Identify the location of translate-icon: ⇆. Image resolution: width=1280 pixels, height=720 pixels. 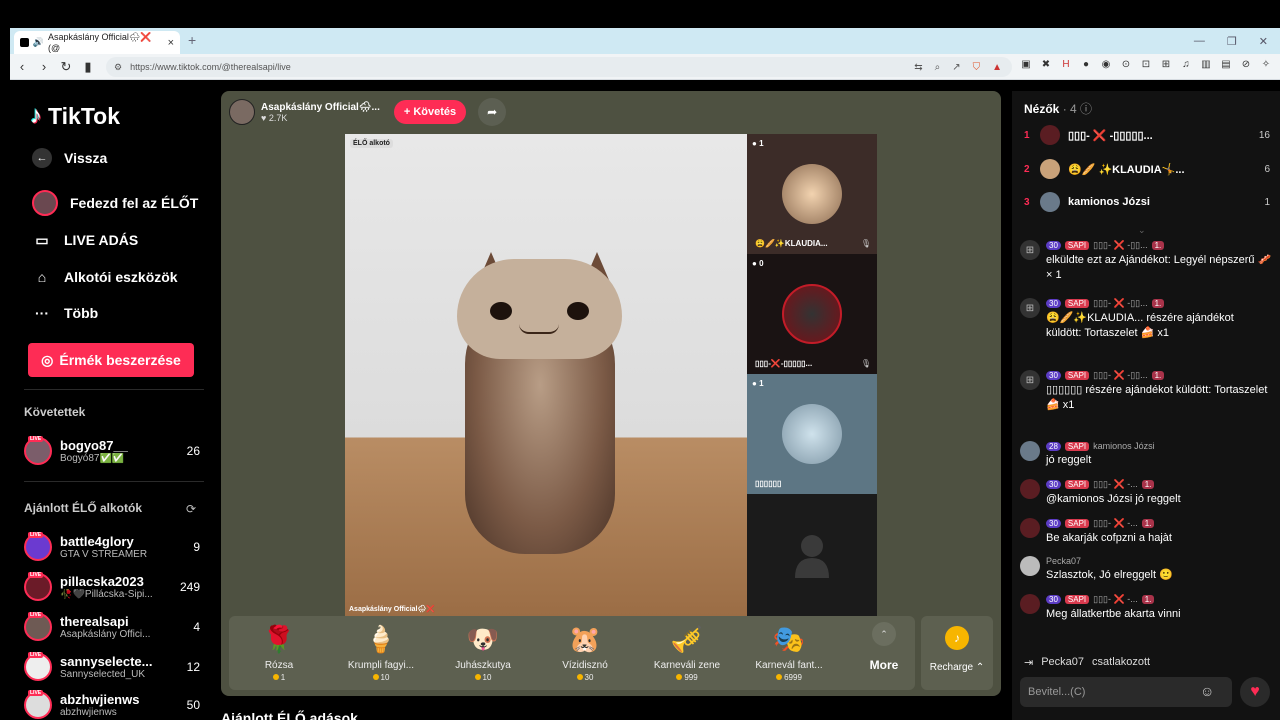
(918, 67).